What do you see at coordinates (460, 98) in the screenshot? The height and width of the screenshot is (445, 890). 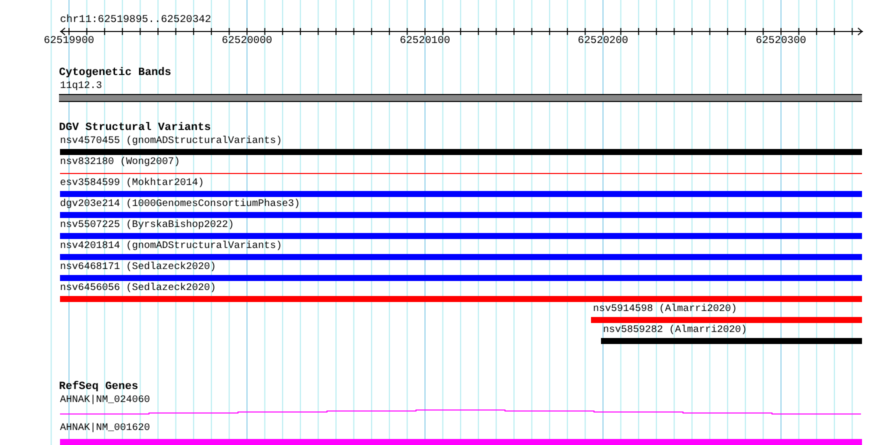 I see `cytoband-bar` at bounding box center [460, 98].